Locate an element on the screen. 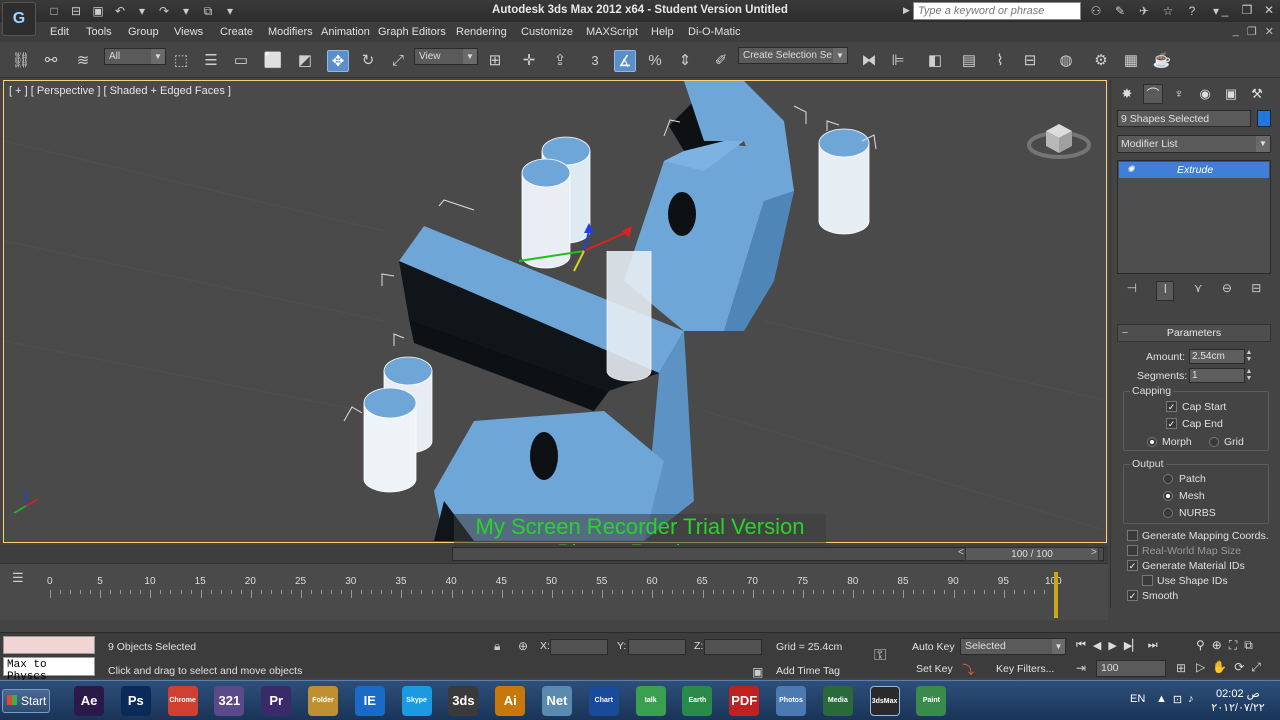 This screenshot has width=1280, height=720. redo-dropdown-icon: ▾ is located at coordinates (186, 11).